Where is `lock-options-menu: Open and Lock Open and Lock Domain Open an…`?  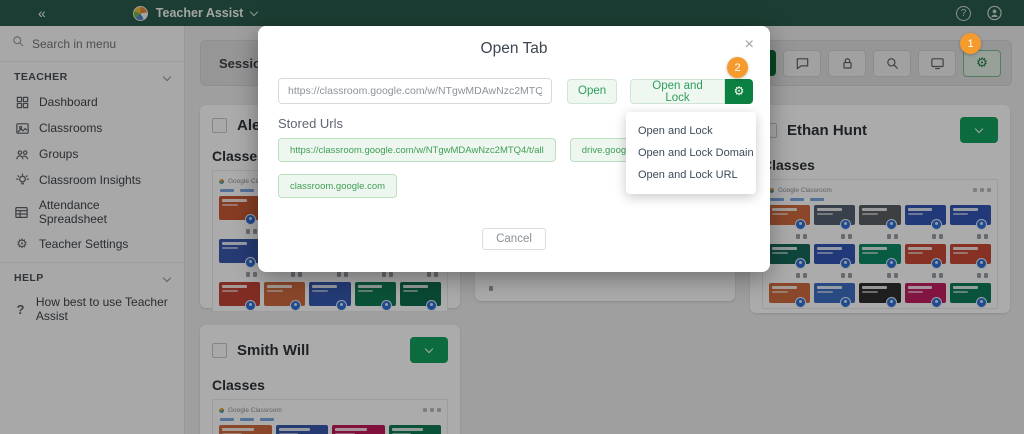
lock-options-menu: Open and Lock Open and Lock Domain Open an… is located at coordinates (691, 153).